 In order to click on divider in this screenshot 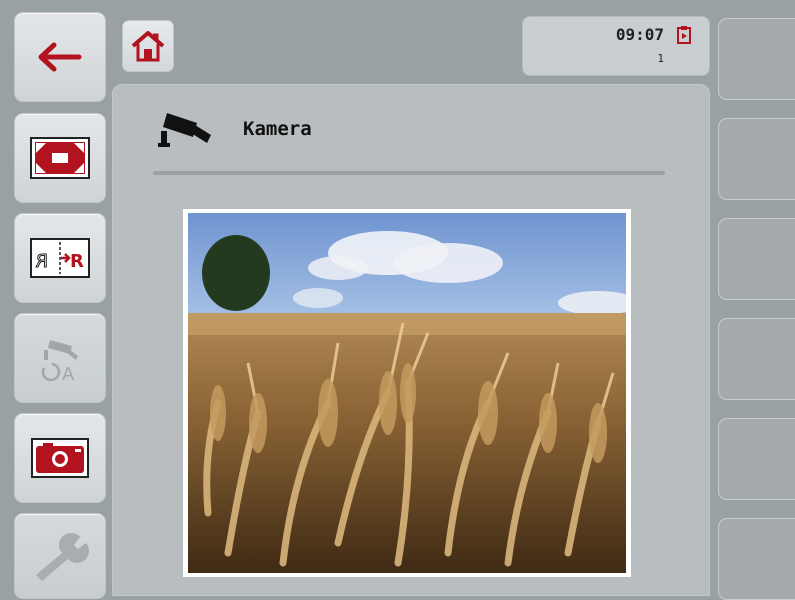, I will do `click(409, 173)`.